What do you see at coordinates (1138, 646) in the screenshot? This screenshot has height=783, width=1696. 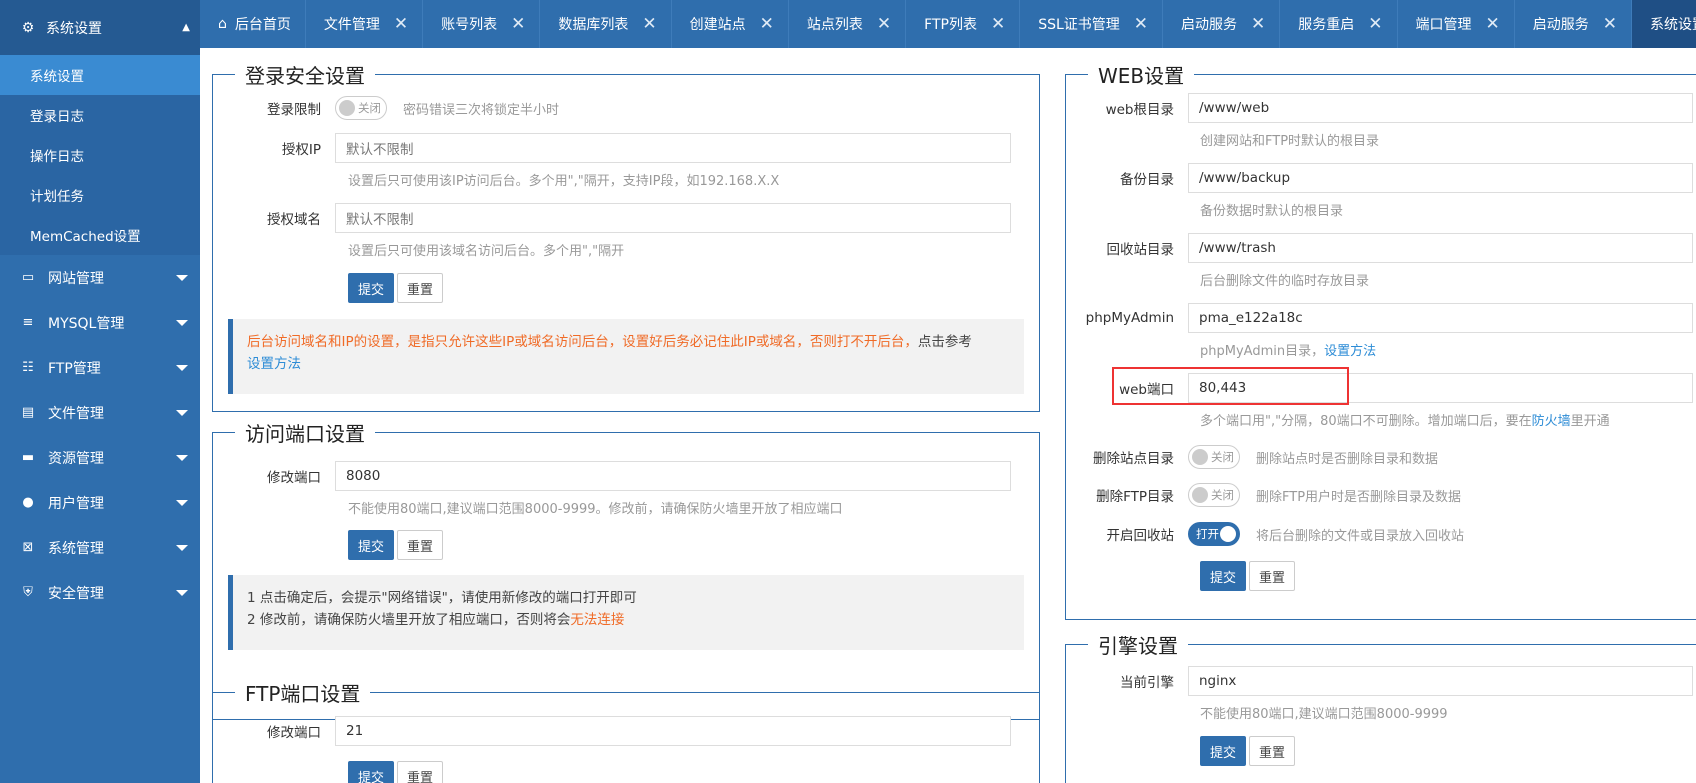 I see `section-title: 引擎设置` at bounding box center [1138, 646].